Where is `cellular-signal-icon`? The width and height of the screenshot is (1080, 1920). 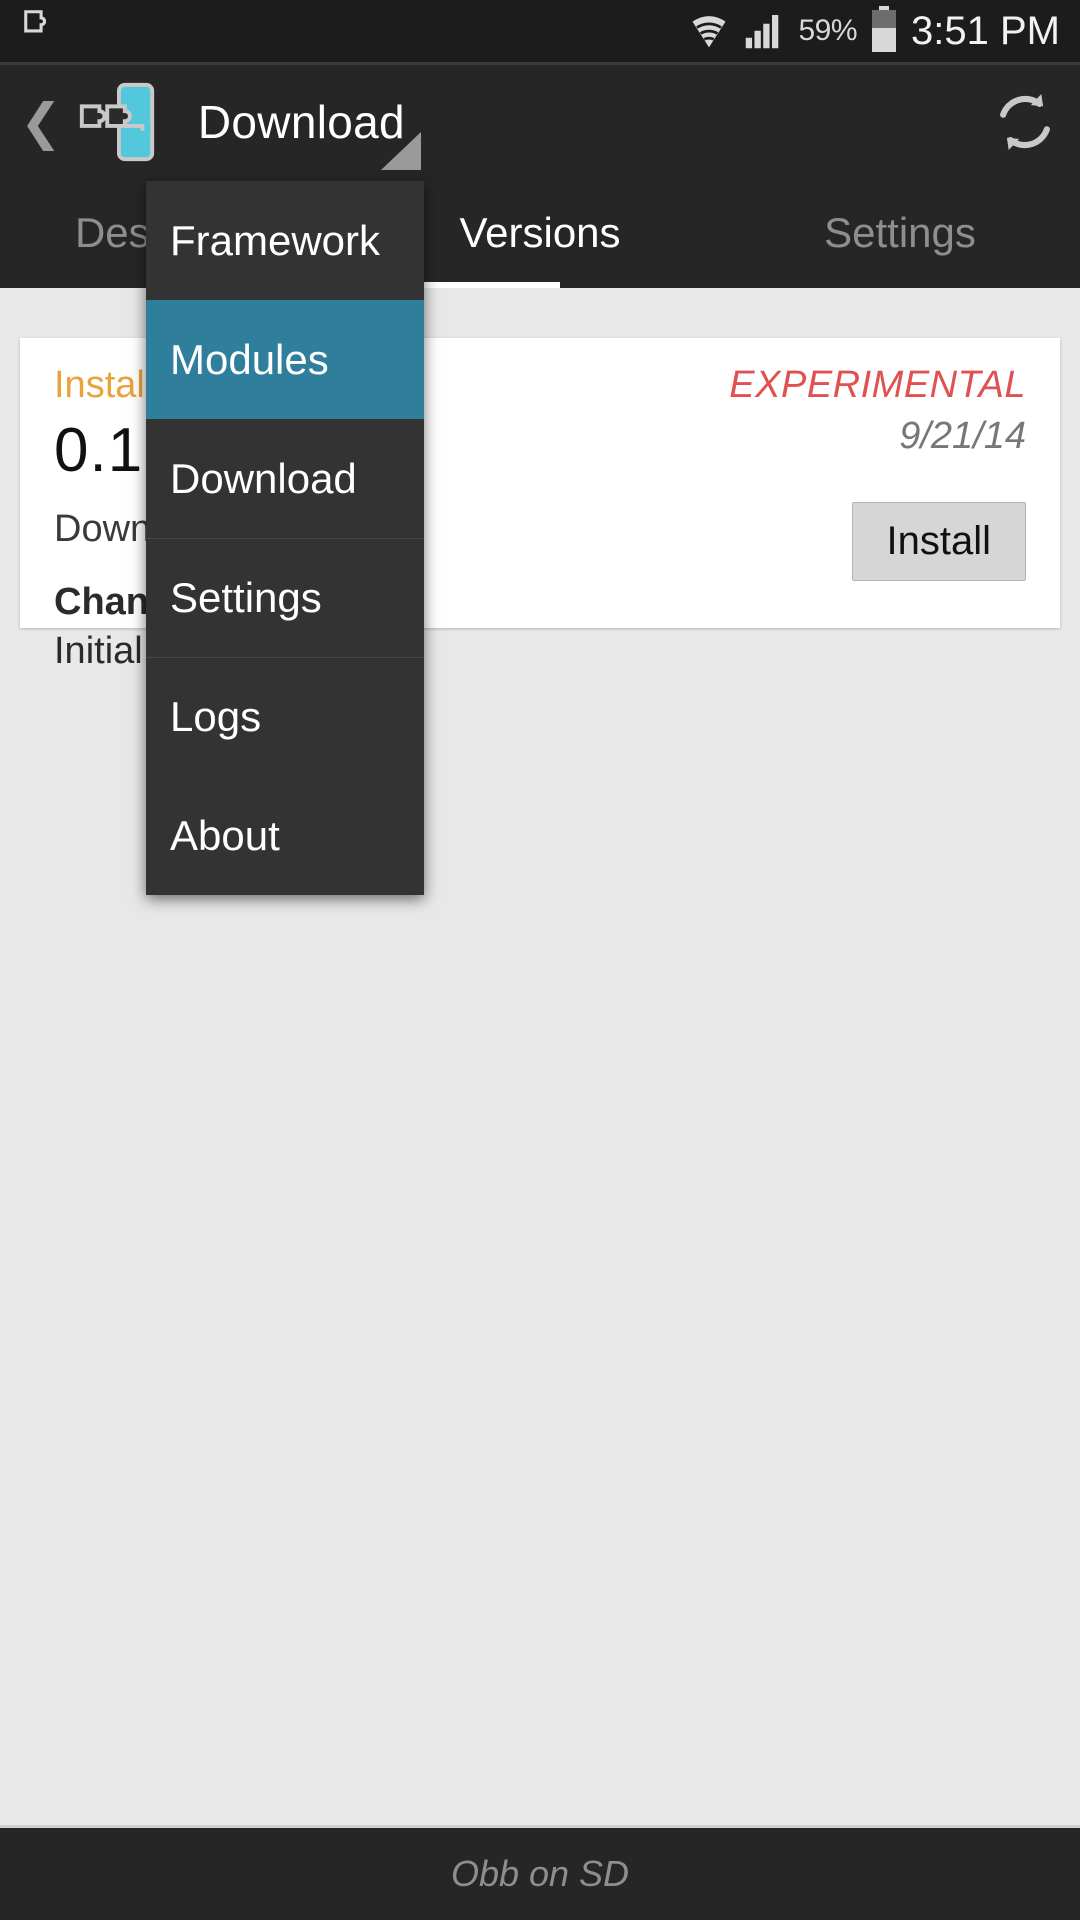 cellular-signal-icon is located at coordinates (765, 31).